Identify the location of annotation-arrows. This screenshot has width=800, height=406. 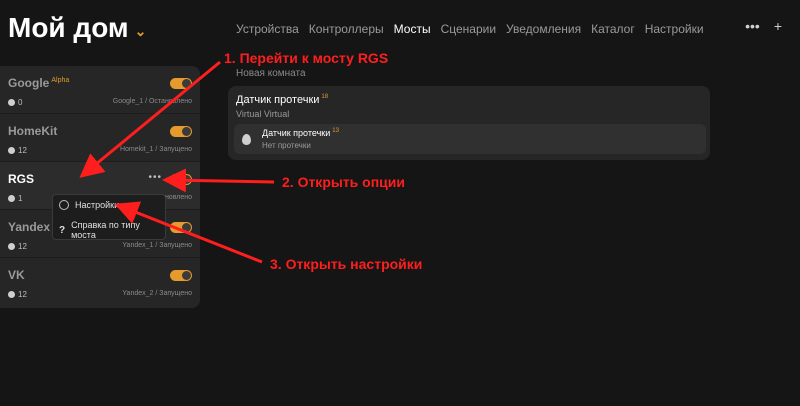
(177, 162).